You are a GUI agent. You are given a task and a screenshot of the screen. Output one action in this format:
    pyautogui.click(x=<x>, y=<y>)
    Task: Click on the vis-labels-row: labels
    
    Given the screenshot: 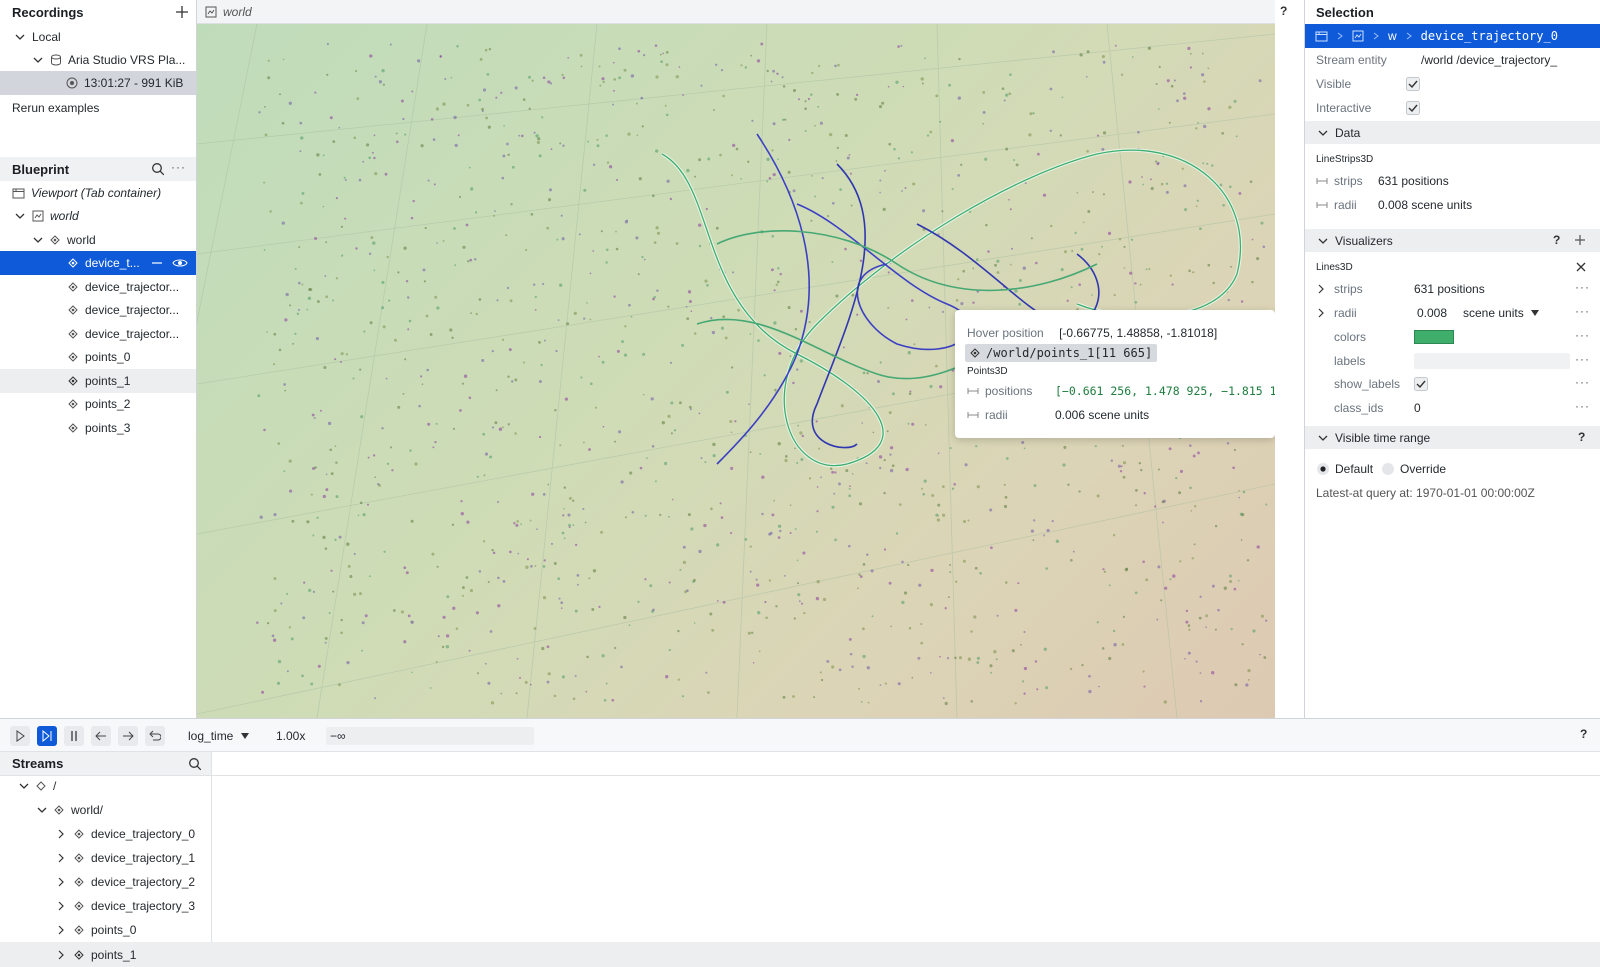 What is the action you would take?
    pyautogui.click(x=1465, y=361)
    